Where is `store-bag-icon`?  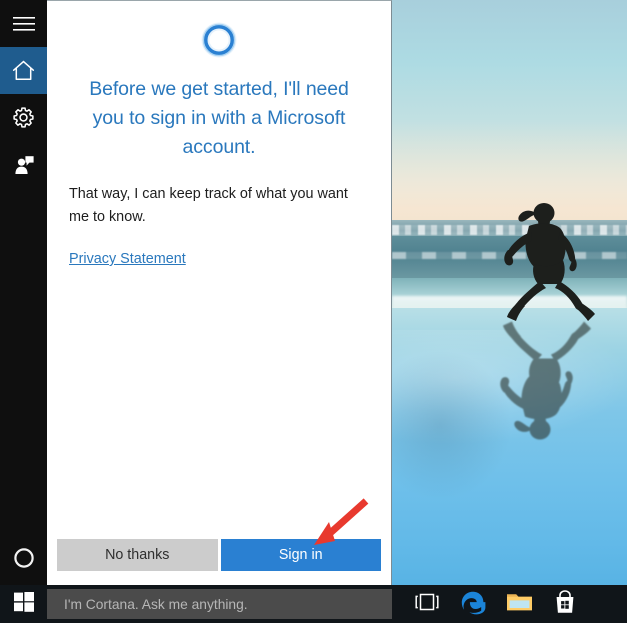 store-bag-icon is located at coordinates (565, 604).